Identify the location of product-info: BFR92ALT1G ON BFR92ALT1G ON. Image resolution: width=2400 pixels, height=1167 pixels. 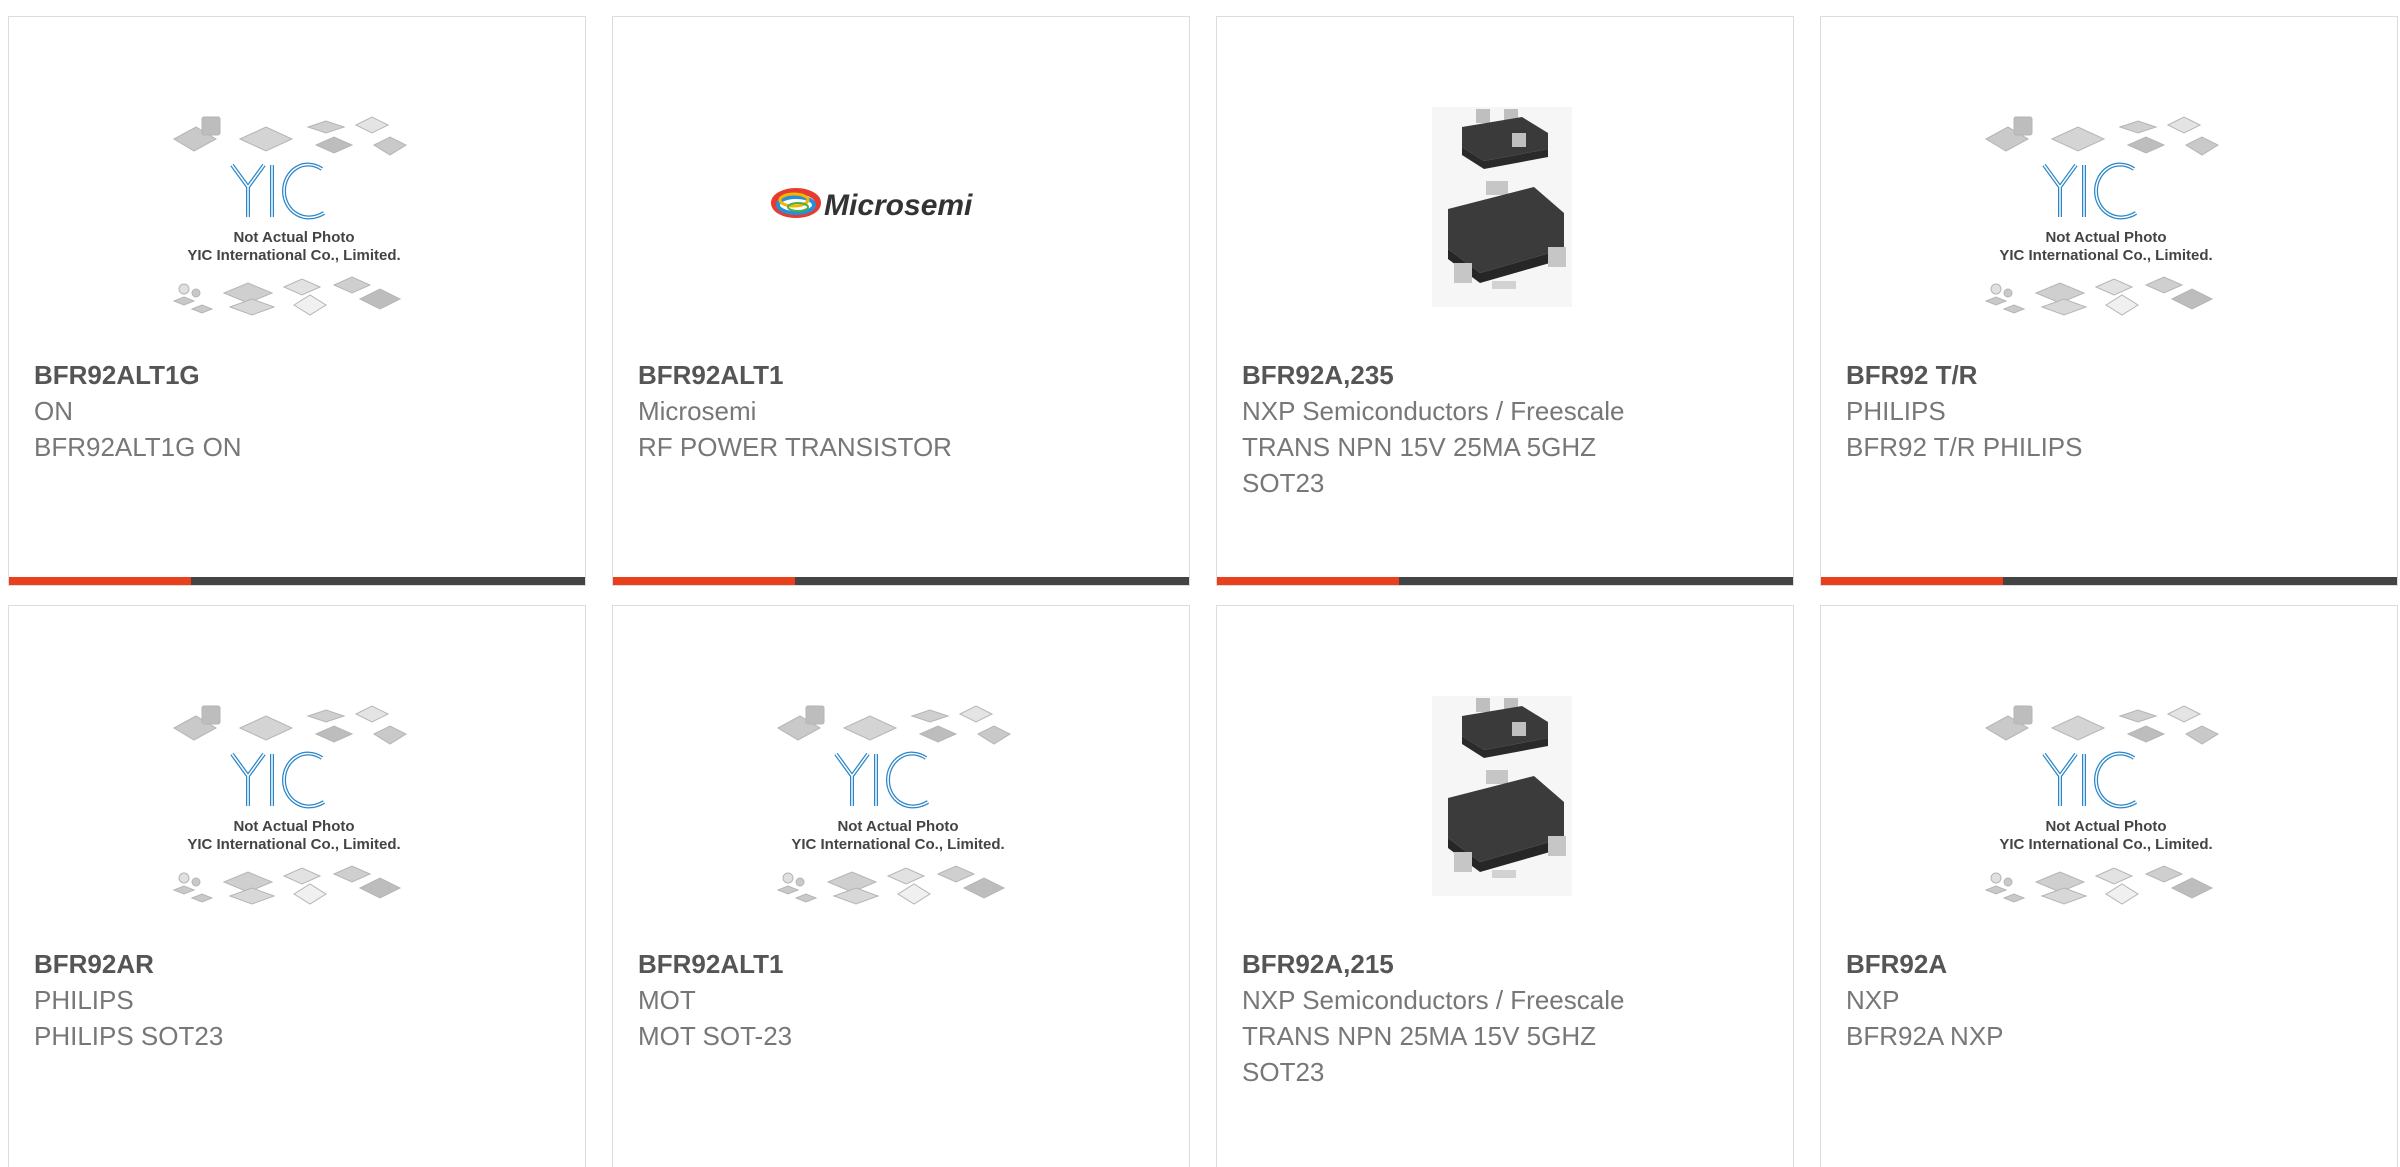
(294, 411).